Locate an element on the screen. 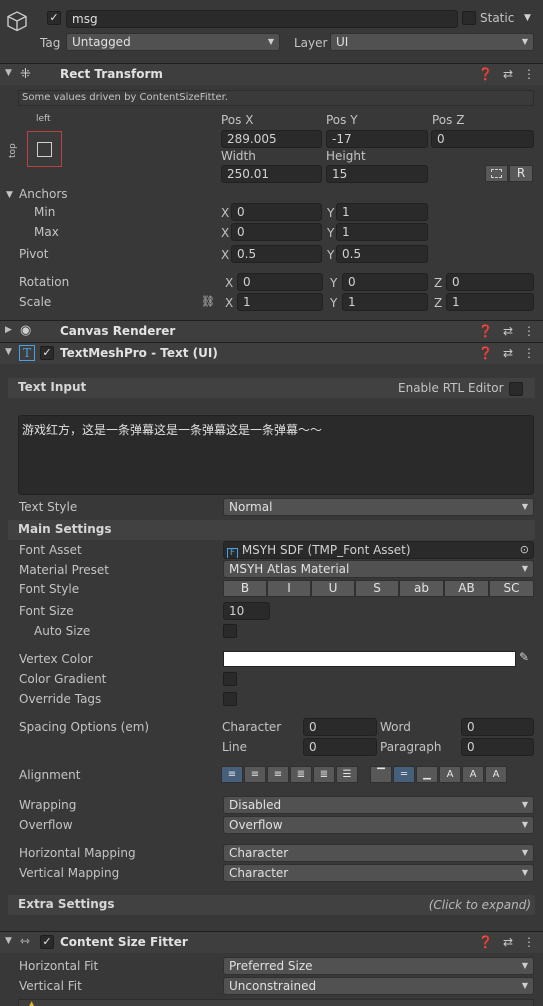 This screenshot has height=1006, width=543. line-spacing-field: 0 is located at coordinates (340, 747).